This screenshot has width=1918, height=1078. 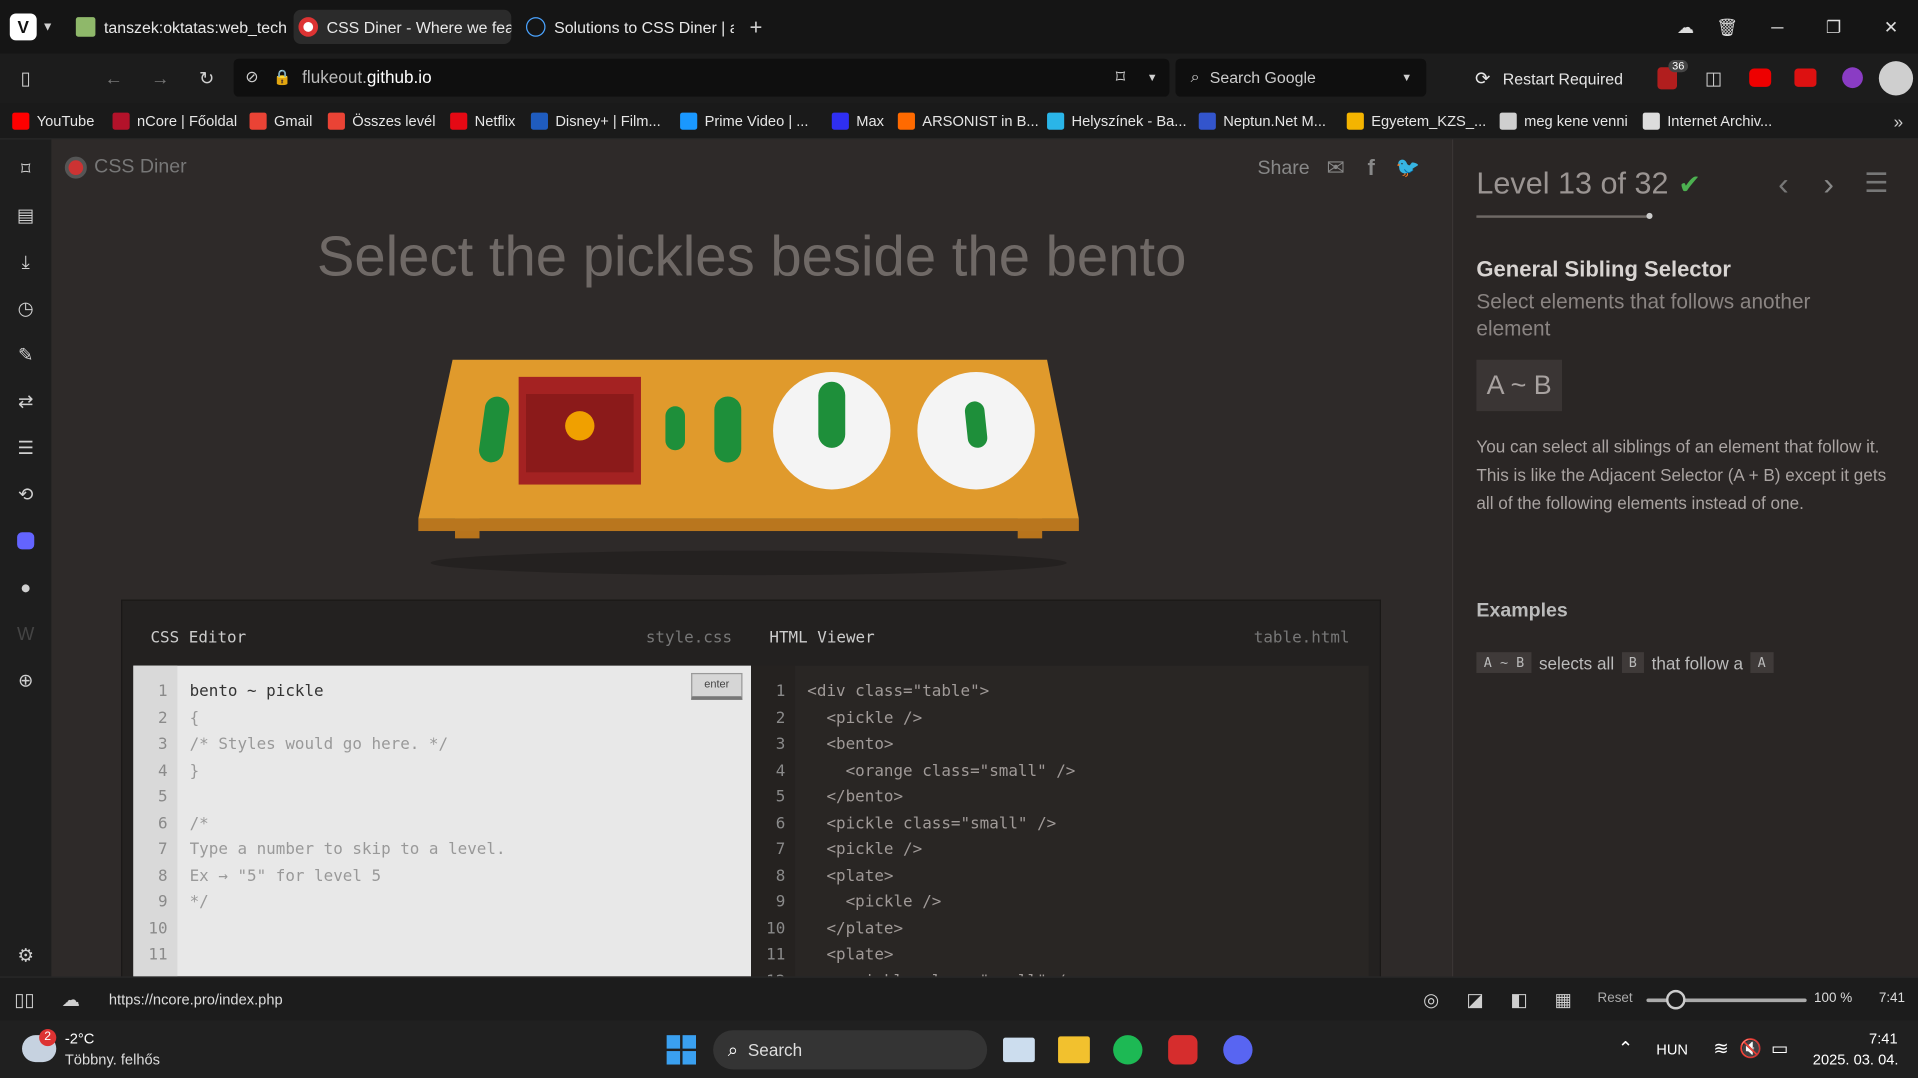 I want to click on back-icon: ←, so click(x=113, y=78).